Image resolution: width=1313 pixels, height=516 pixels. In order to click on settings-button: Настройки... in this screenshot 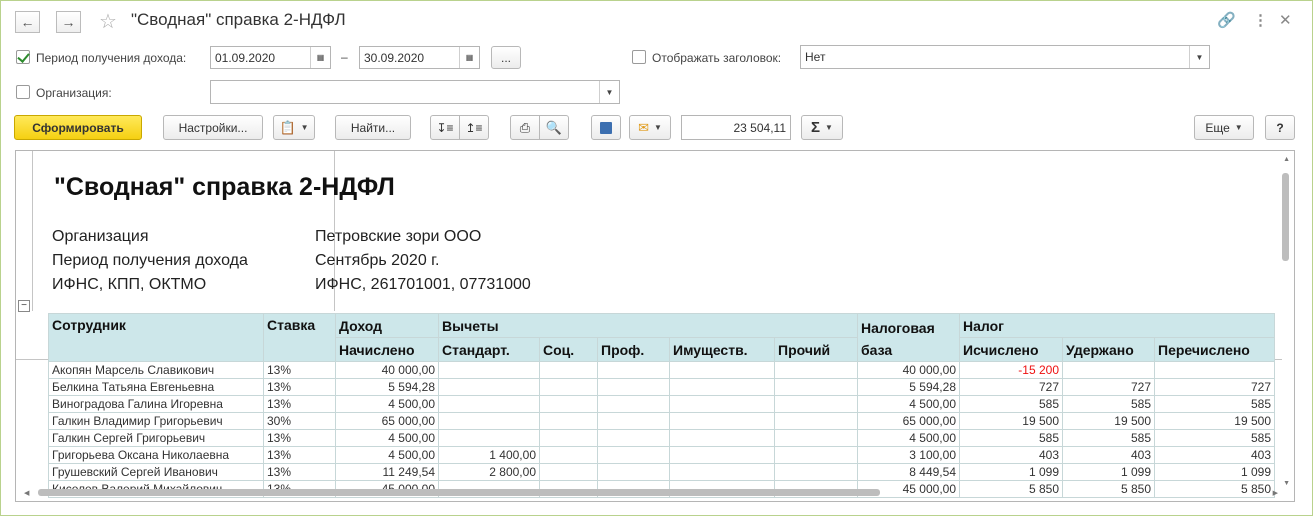, I will do `click(213, 127)`.